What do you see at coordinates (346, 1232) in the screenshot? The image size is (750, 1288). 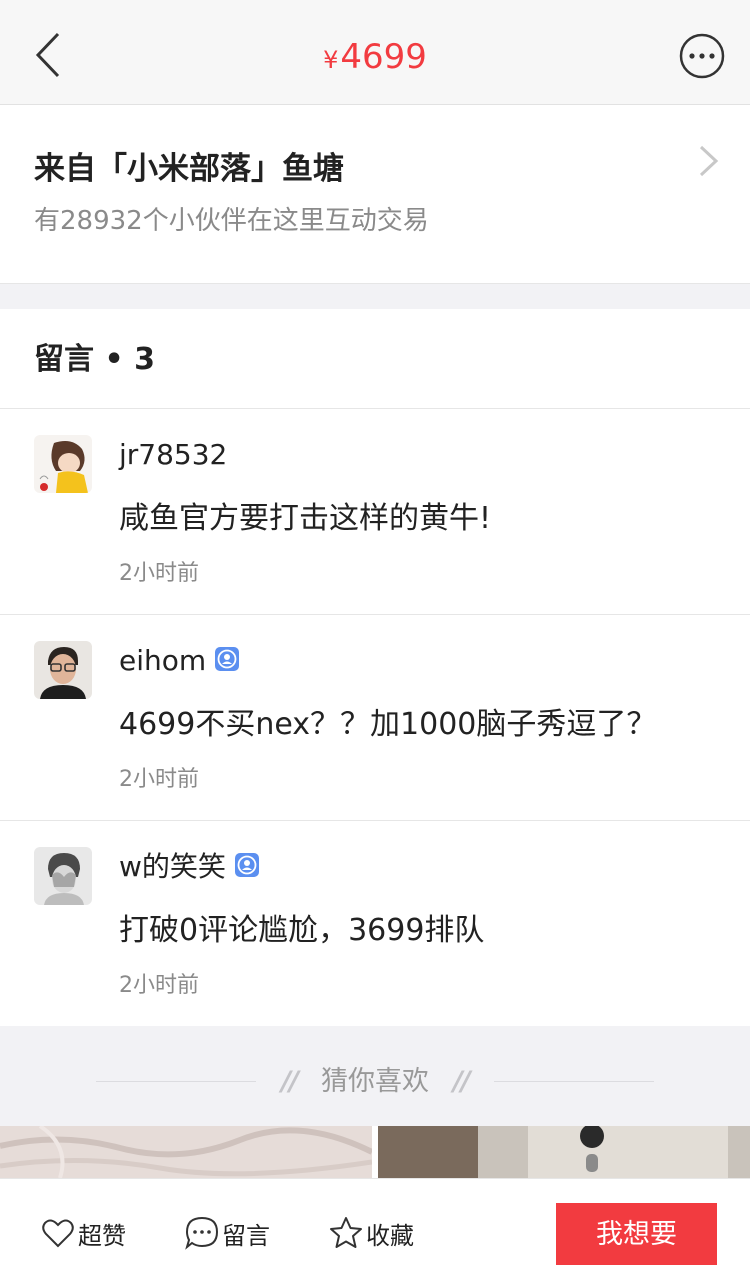 I see `star-icon` at bounding box center [346, 1232].